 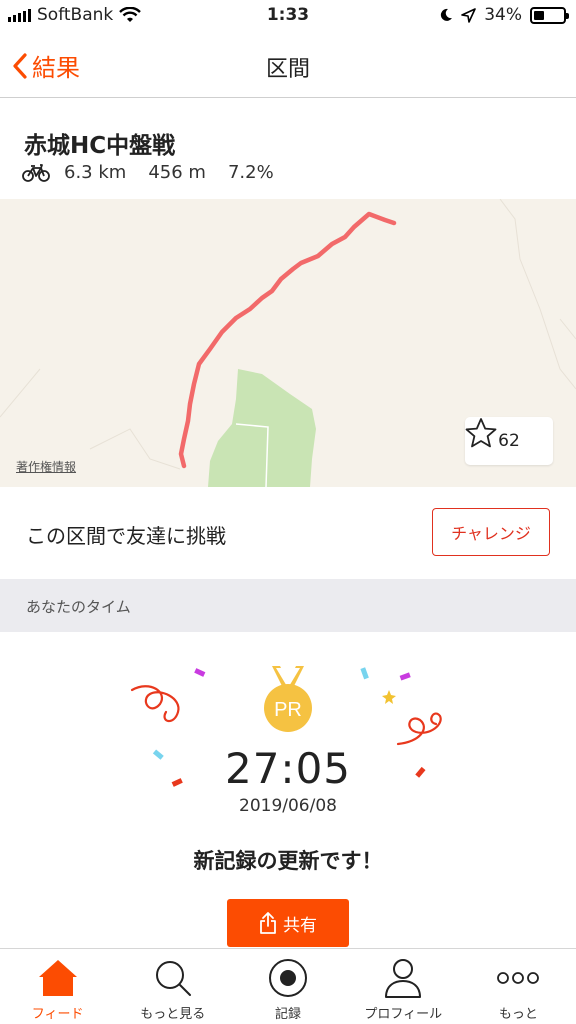 I want to click on challenge-button: チャレンジ, so click(x=491, y=532).